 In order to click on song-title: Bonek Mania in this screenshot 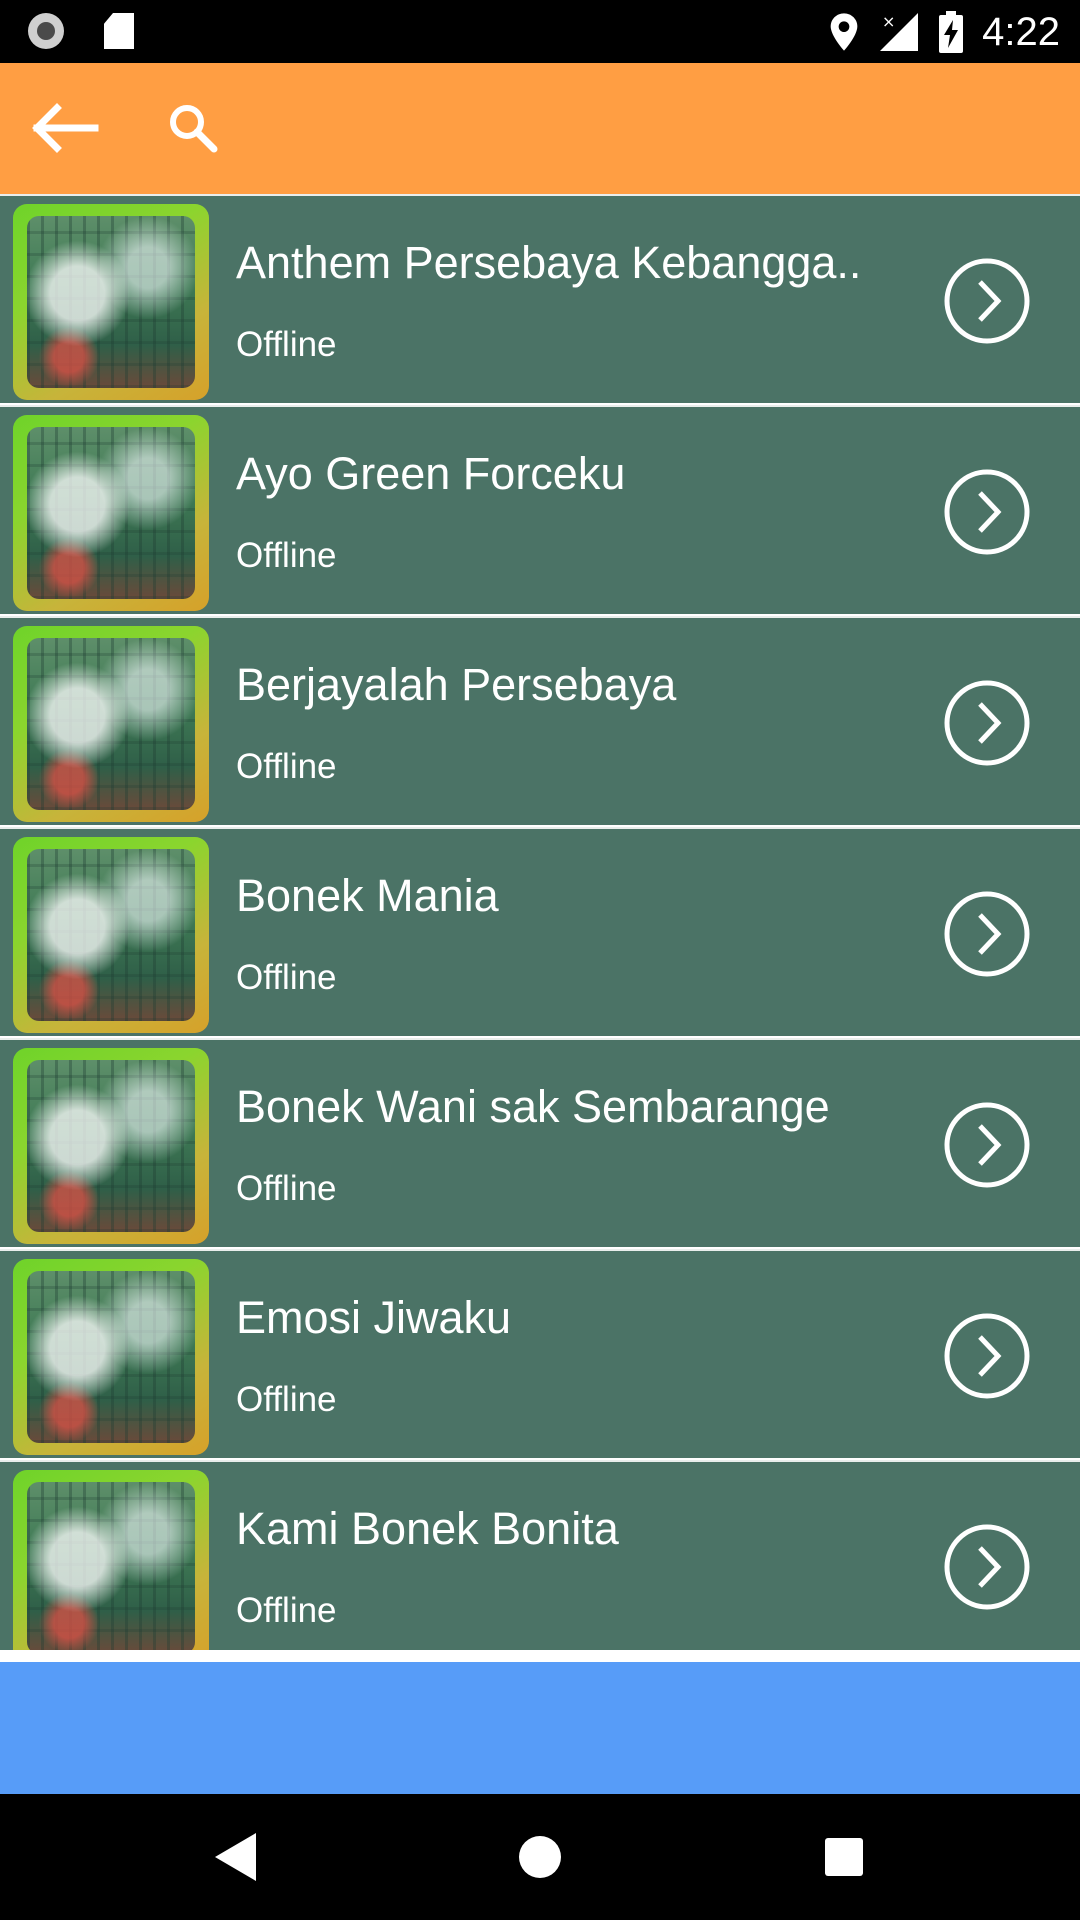, I will do `click(367, 895)`.